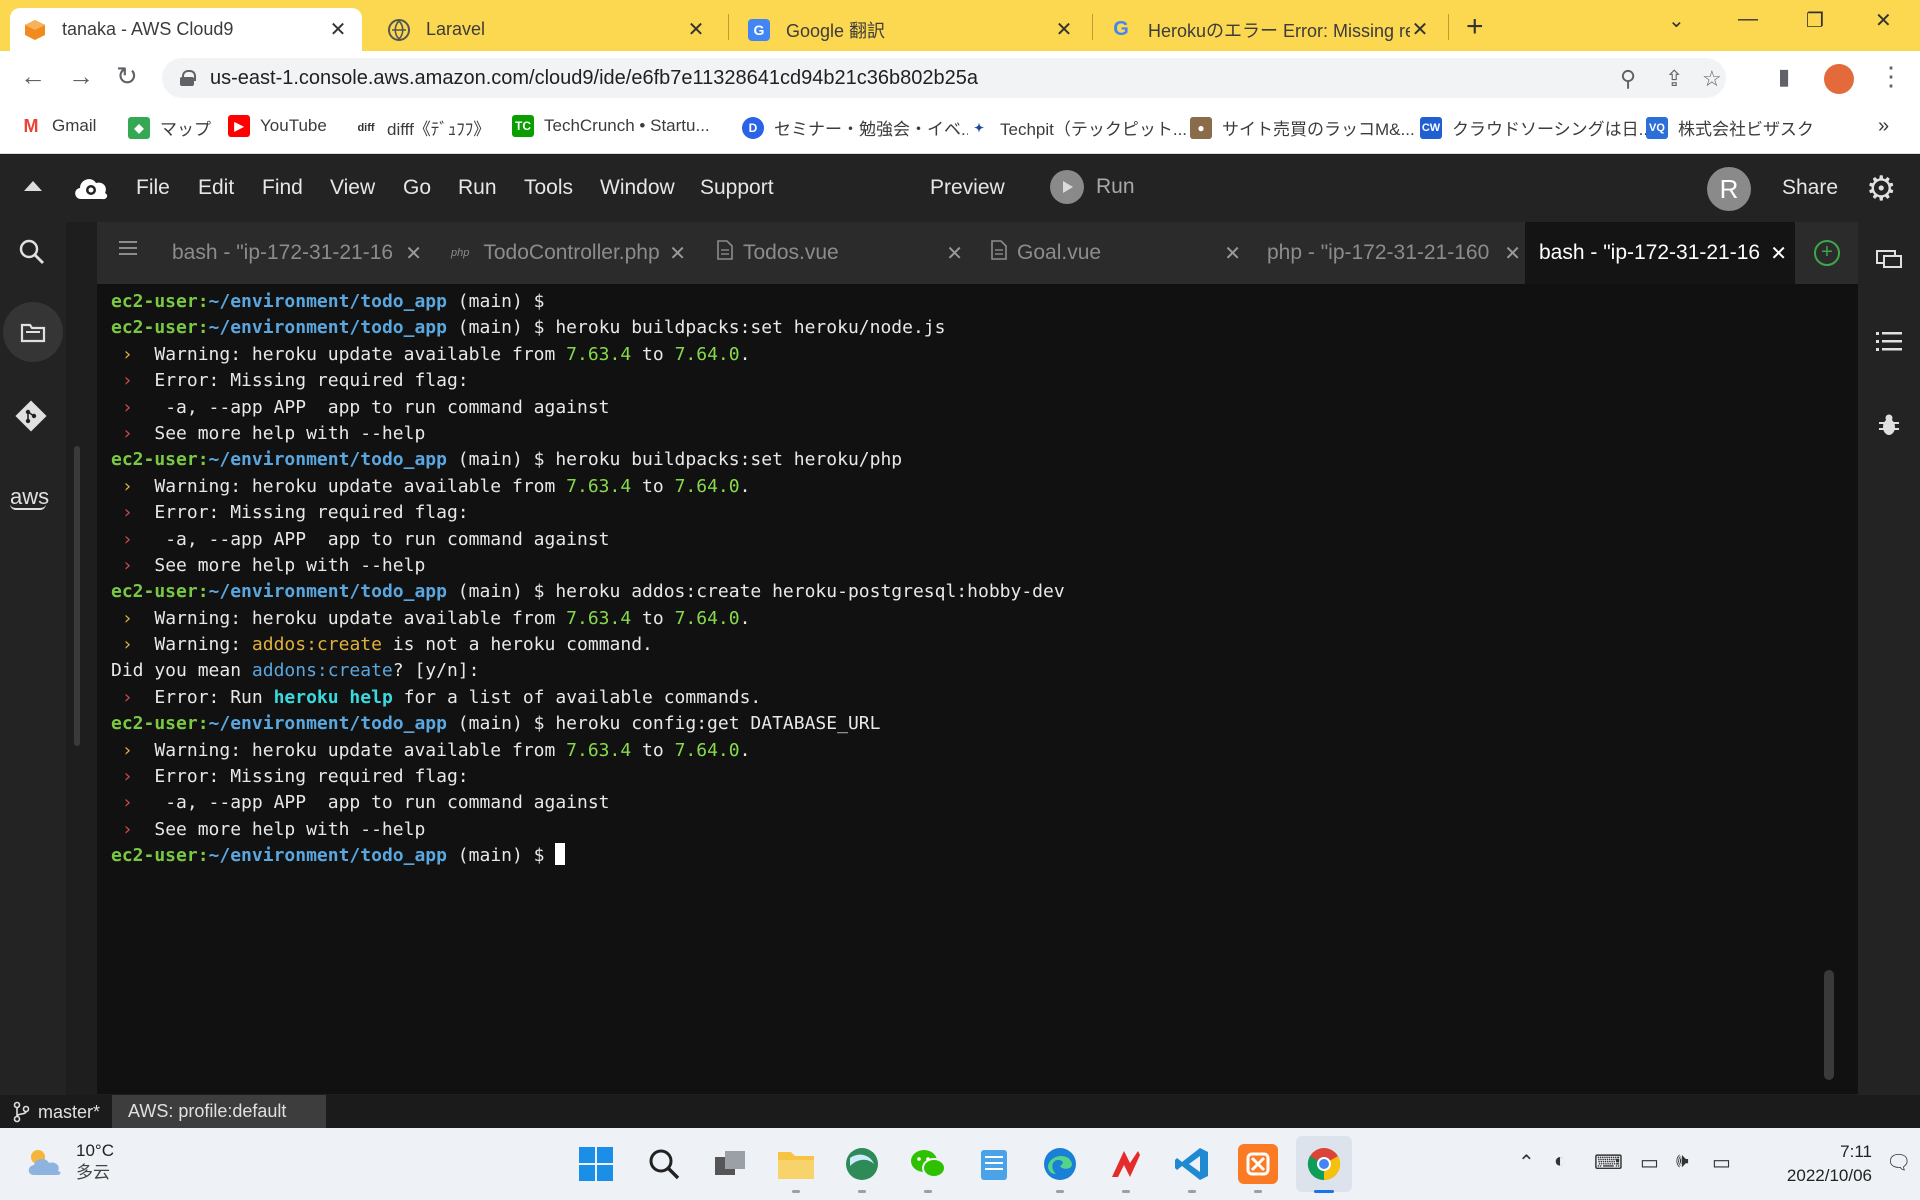 The image size is (1920, 1200). Describe the element at coordinates (967, 188) in the screenshot. I see `preview-button: Preview` at that location.